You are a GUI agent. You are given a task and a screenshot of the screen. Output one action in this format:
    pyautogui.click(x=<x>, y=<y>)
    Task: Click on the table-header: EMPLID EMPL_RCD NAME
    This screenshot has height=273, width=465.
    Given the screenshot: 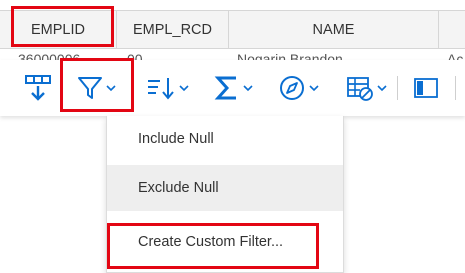 What is the action you would take?
    pyautogui.click(x=232, y=29)
    